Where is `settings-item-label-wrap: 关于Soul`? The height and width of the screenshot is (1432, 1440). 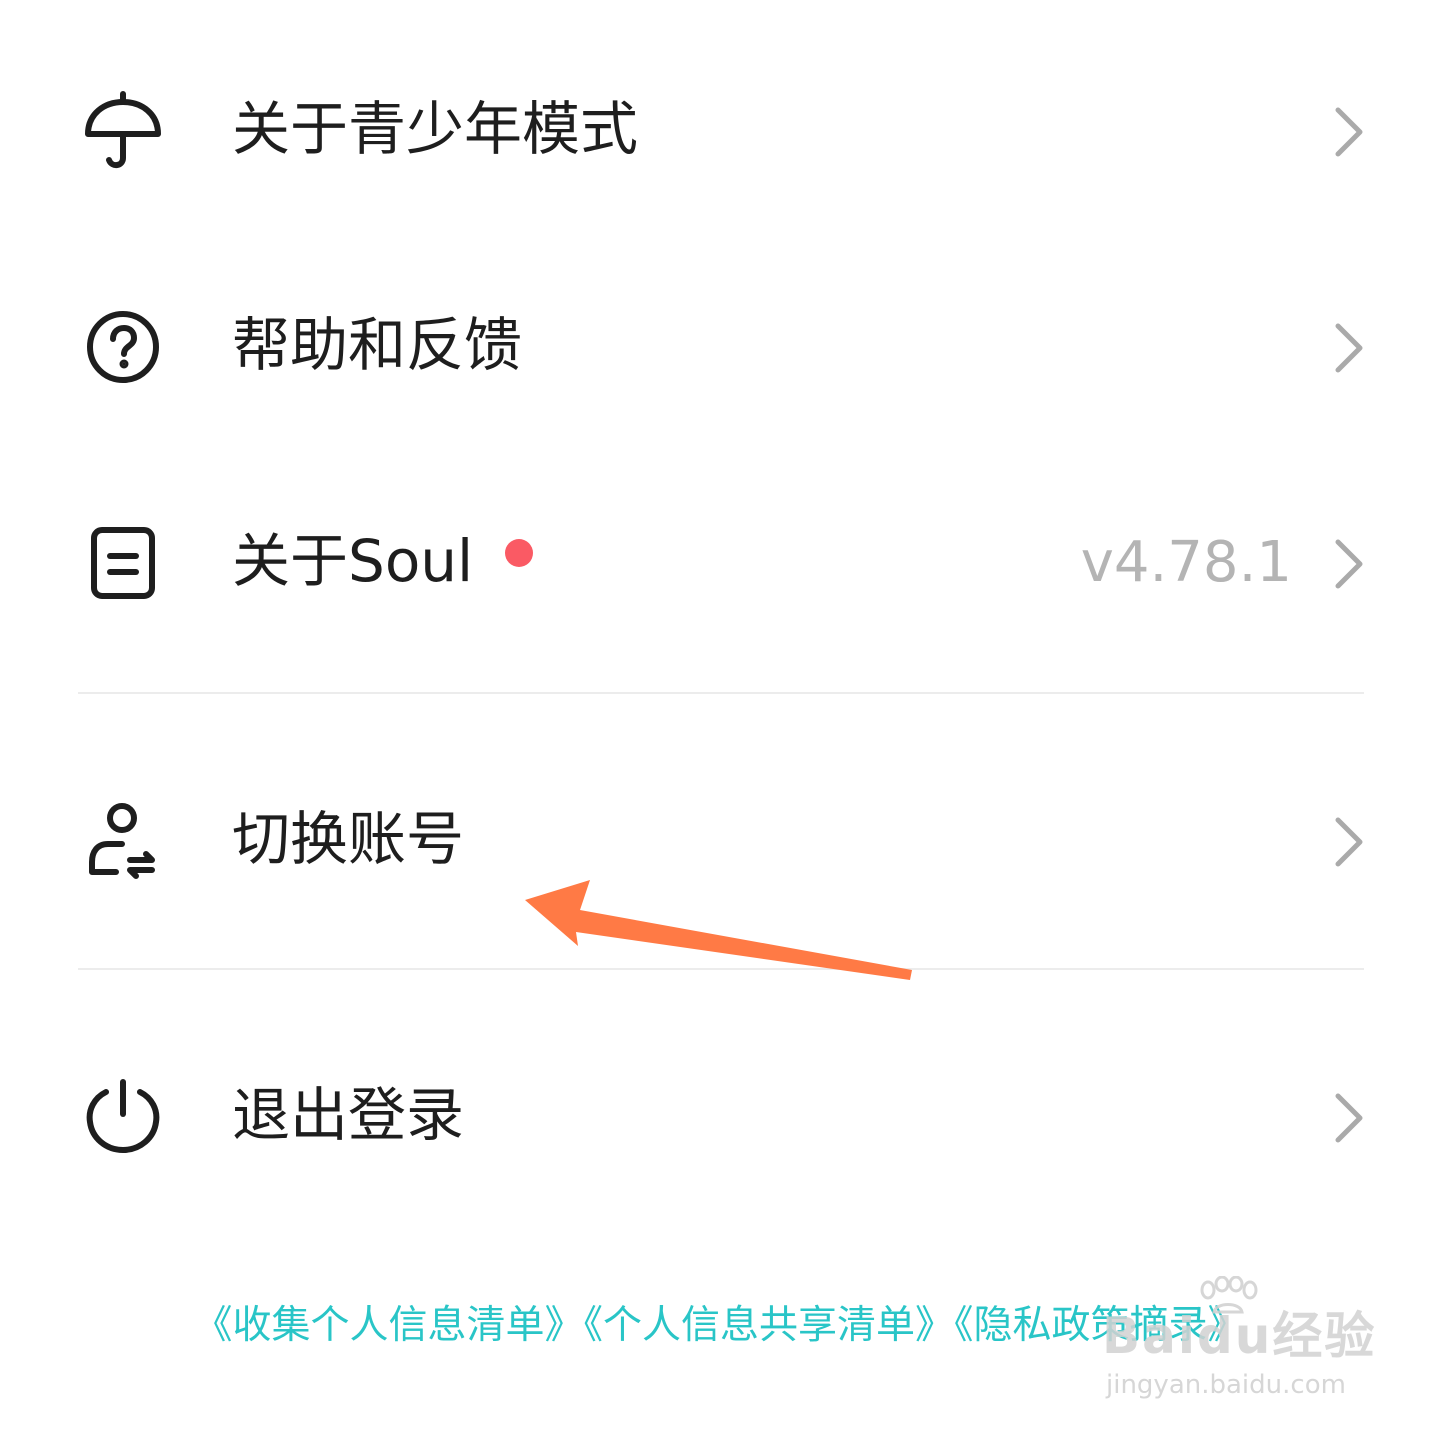 settings-item-label-wrap: 关于Soul is located at coordinates (383, 561).